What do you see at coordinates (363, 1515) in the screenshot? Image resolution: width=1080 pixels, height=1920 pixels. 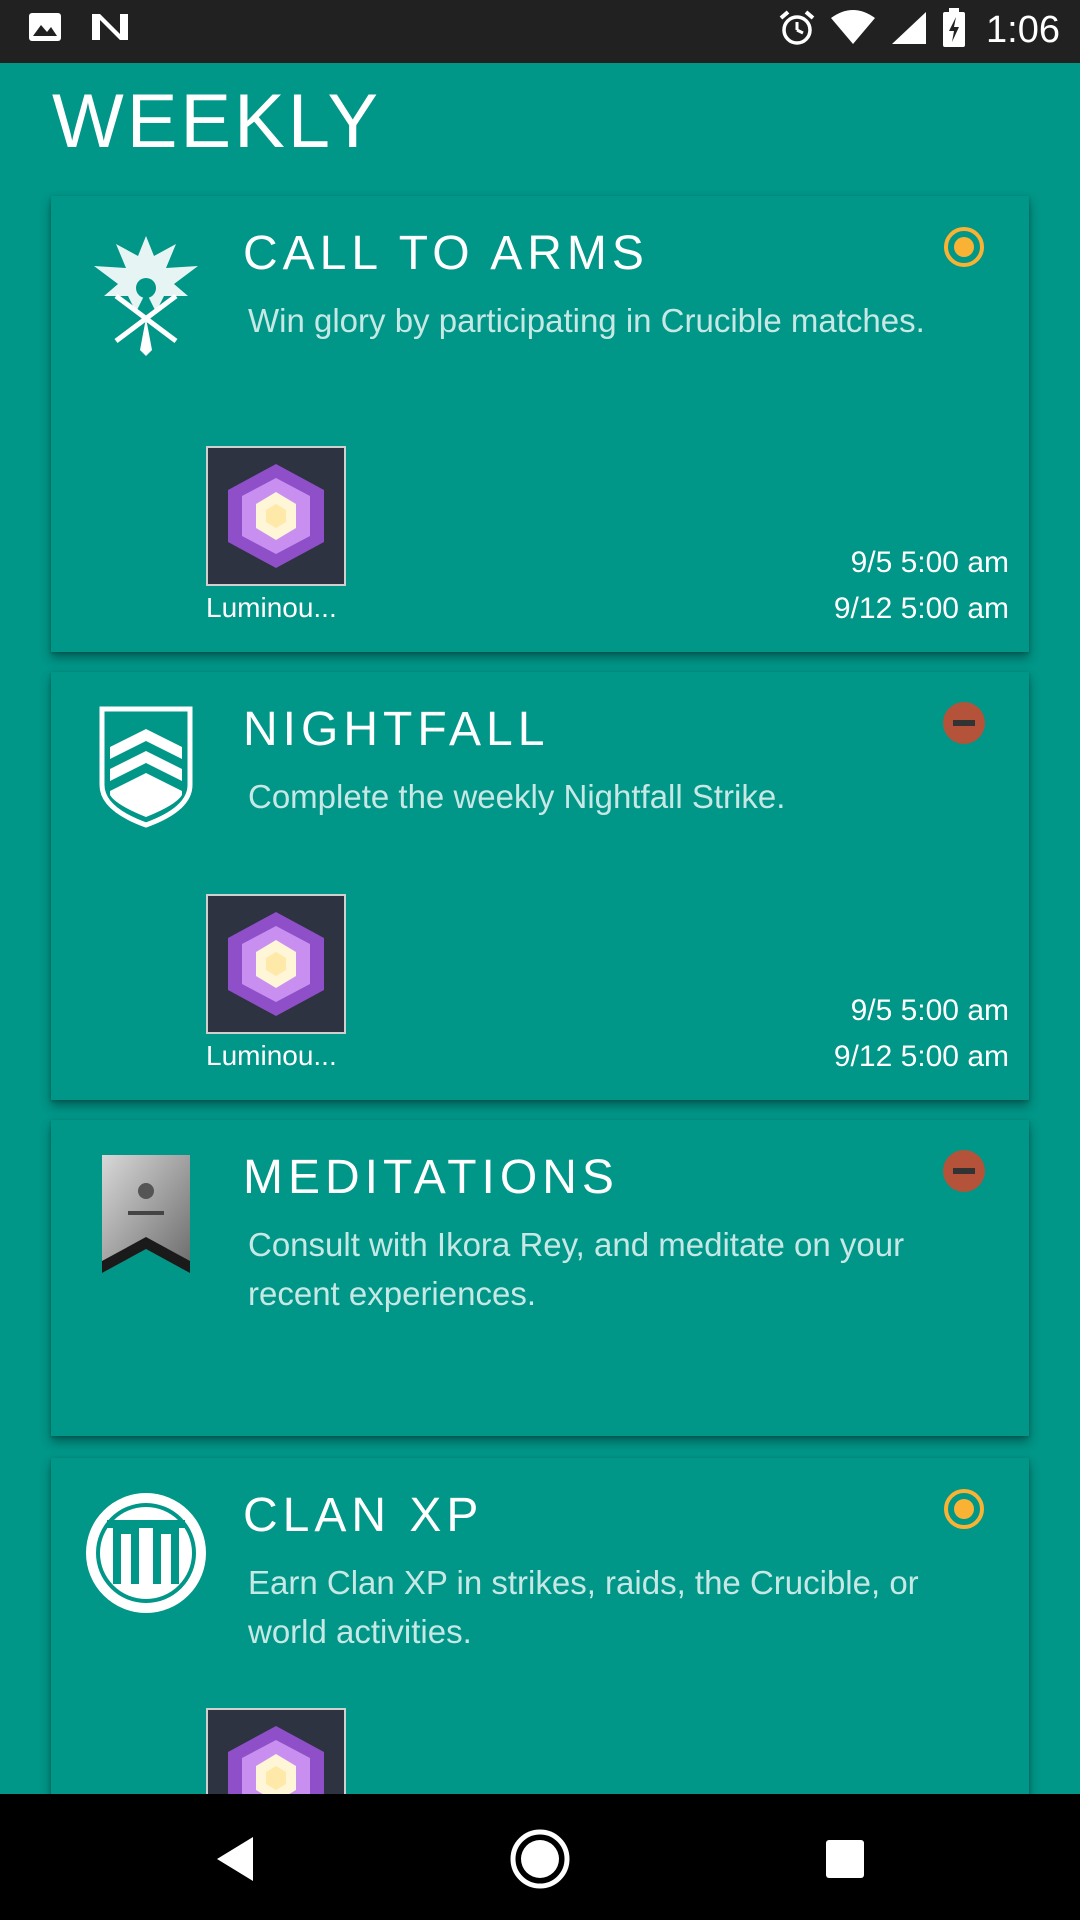 I see `card-title: CLAN XP` at bounding box center [363, 1515].